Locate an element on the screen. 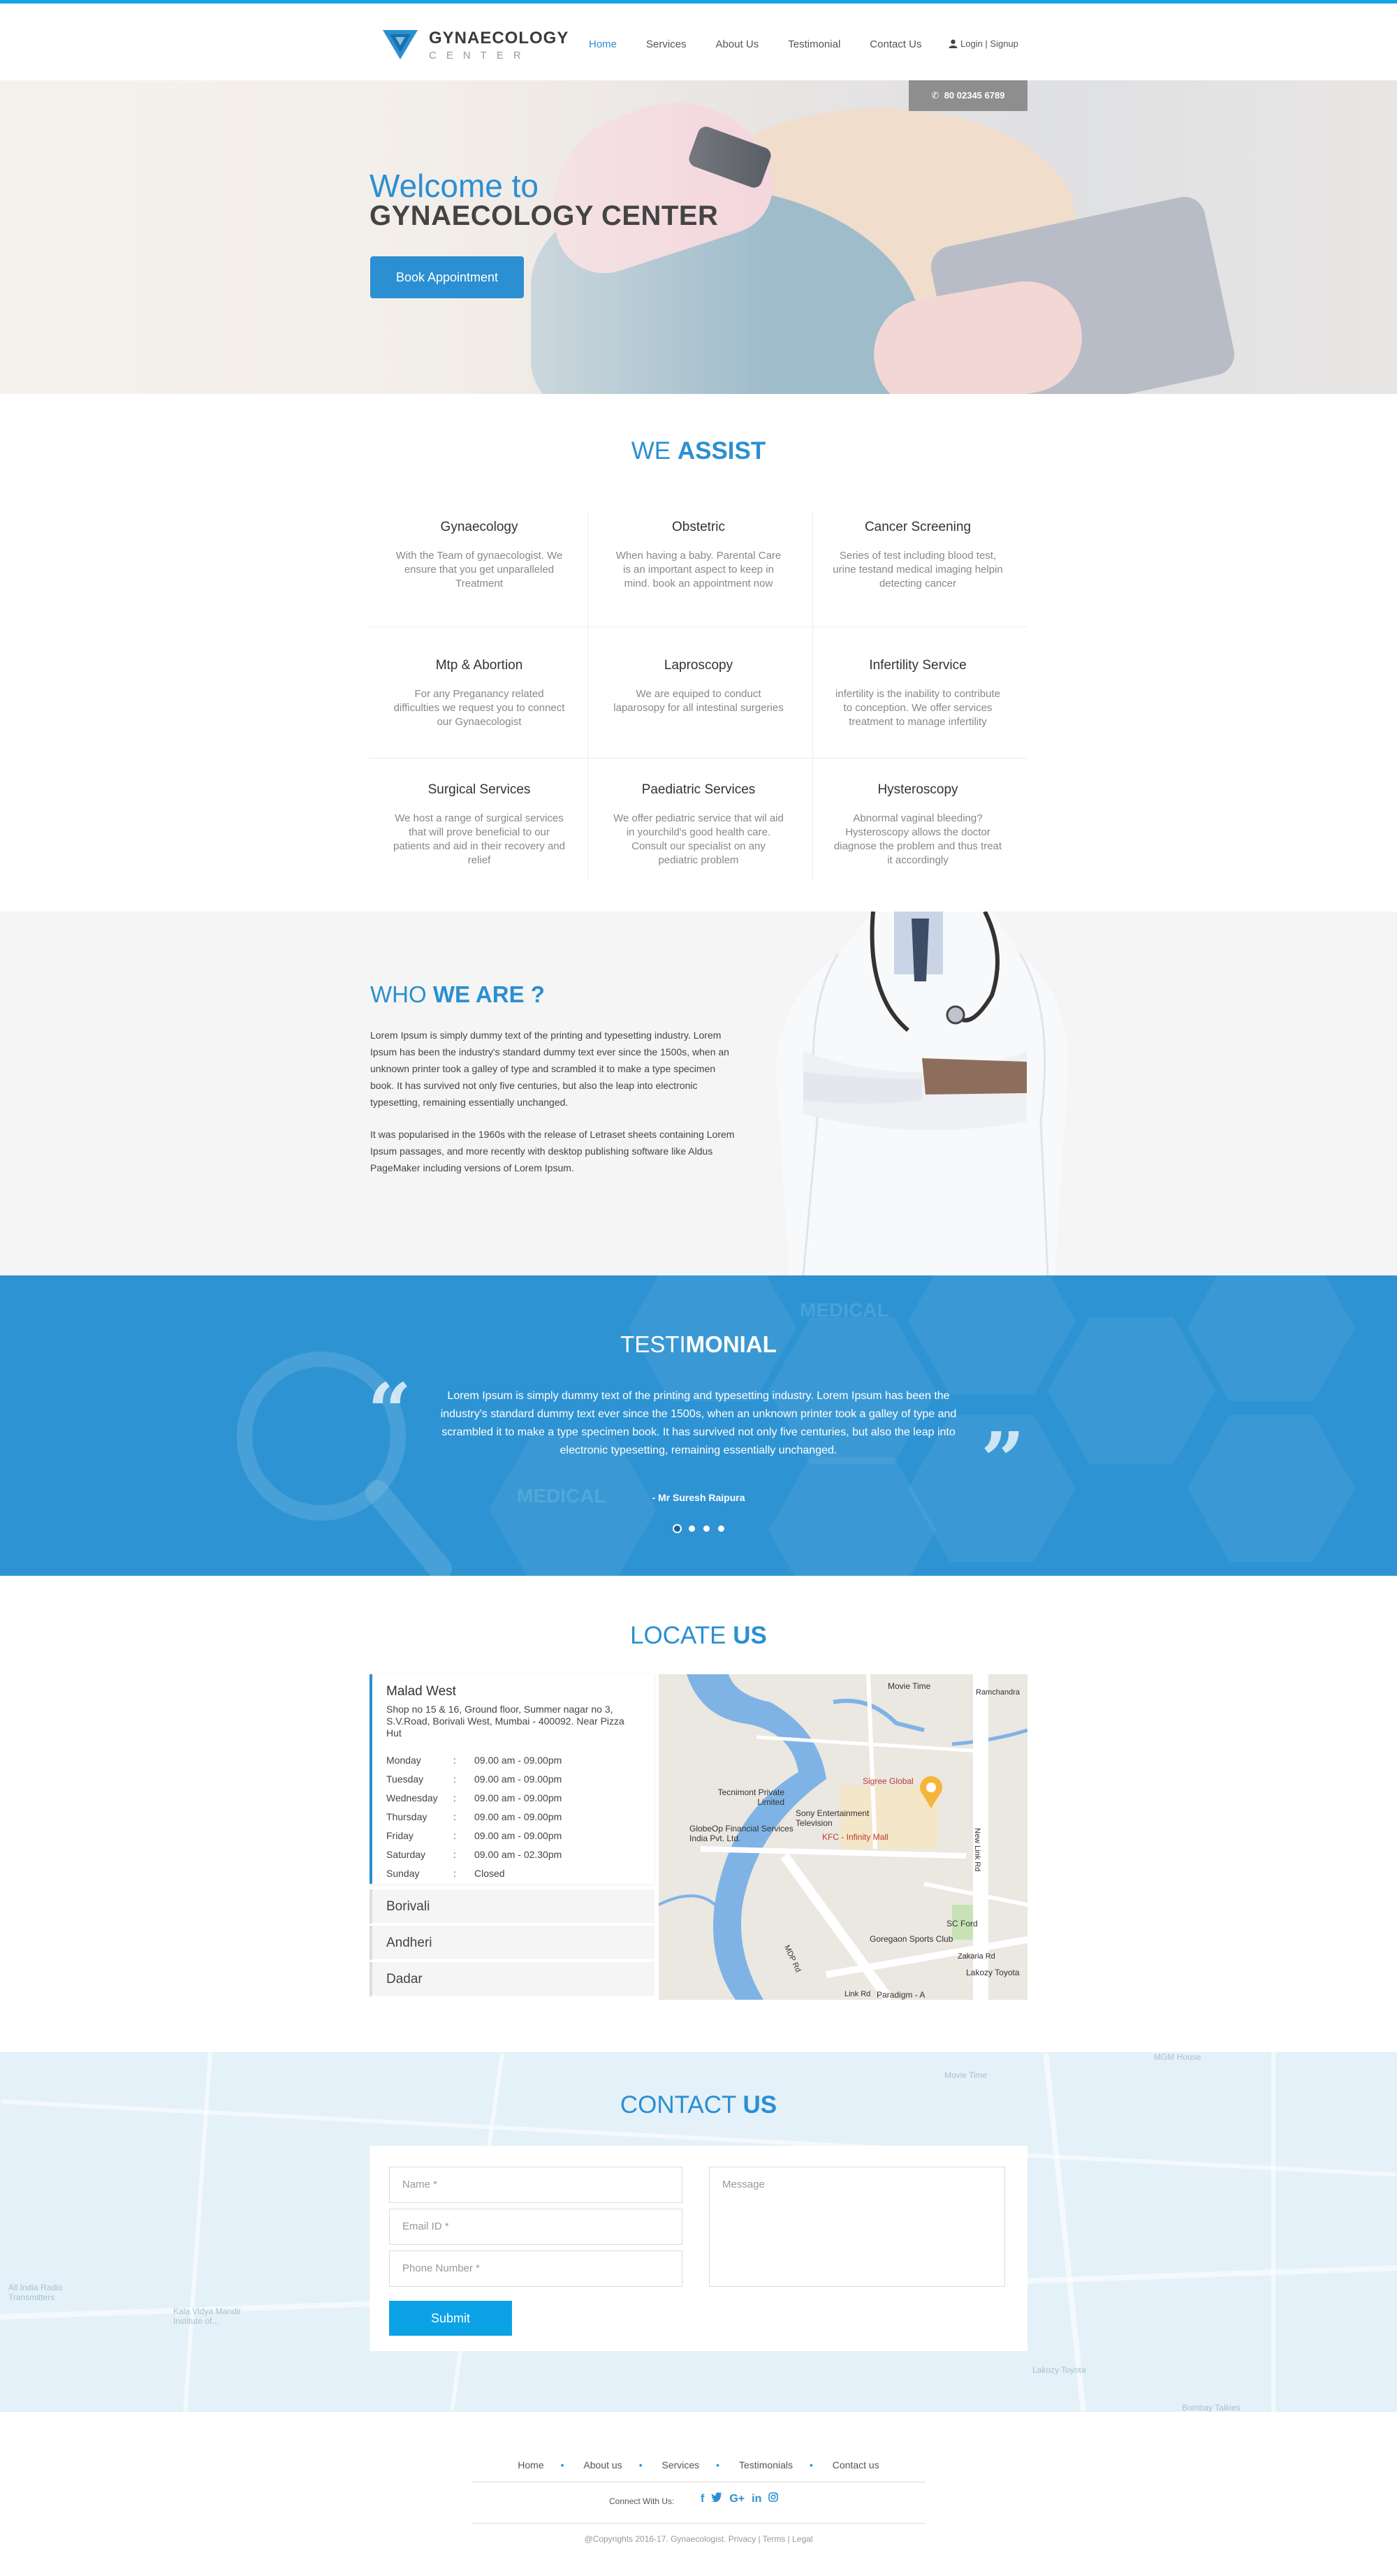  nav-contact-us: Contact Us is located at coordinates (895, 44).